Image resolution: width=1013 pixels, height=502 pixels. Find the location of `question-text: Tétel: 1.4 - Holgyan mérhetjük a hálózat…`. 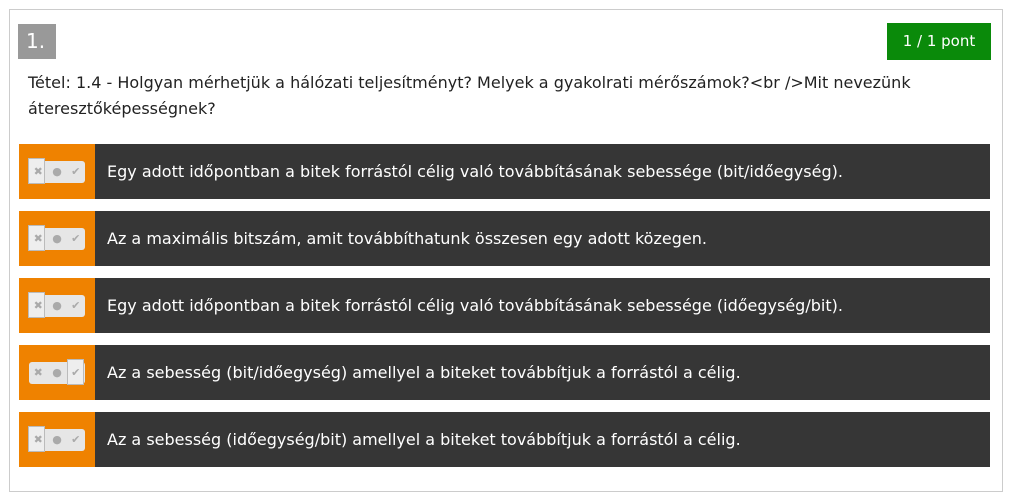

question-text: Tétel: 1.4 - Holgyan mérhetjük a hálózat… is located at coordinates (469, 95).